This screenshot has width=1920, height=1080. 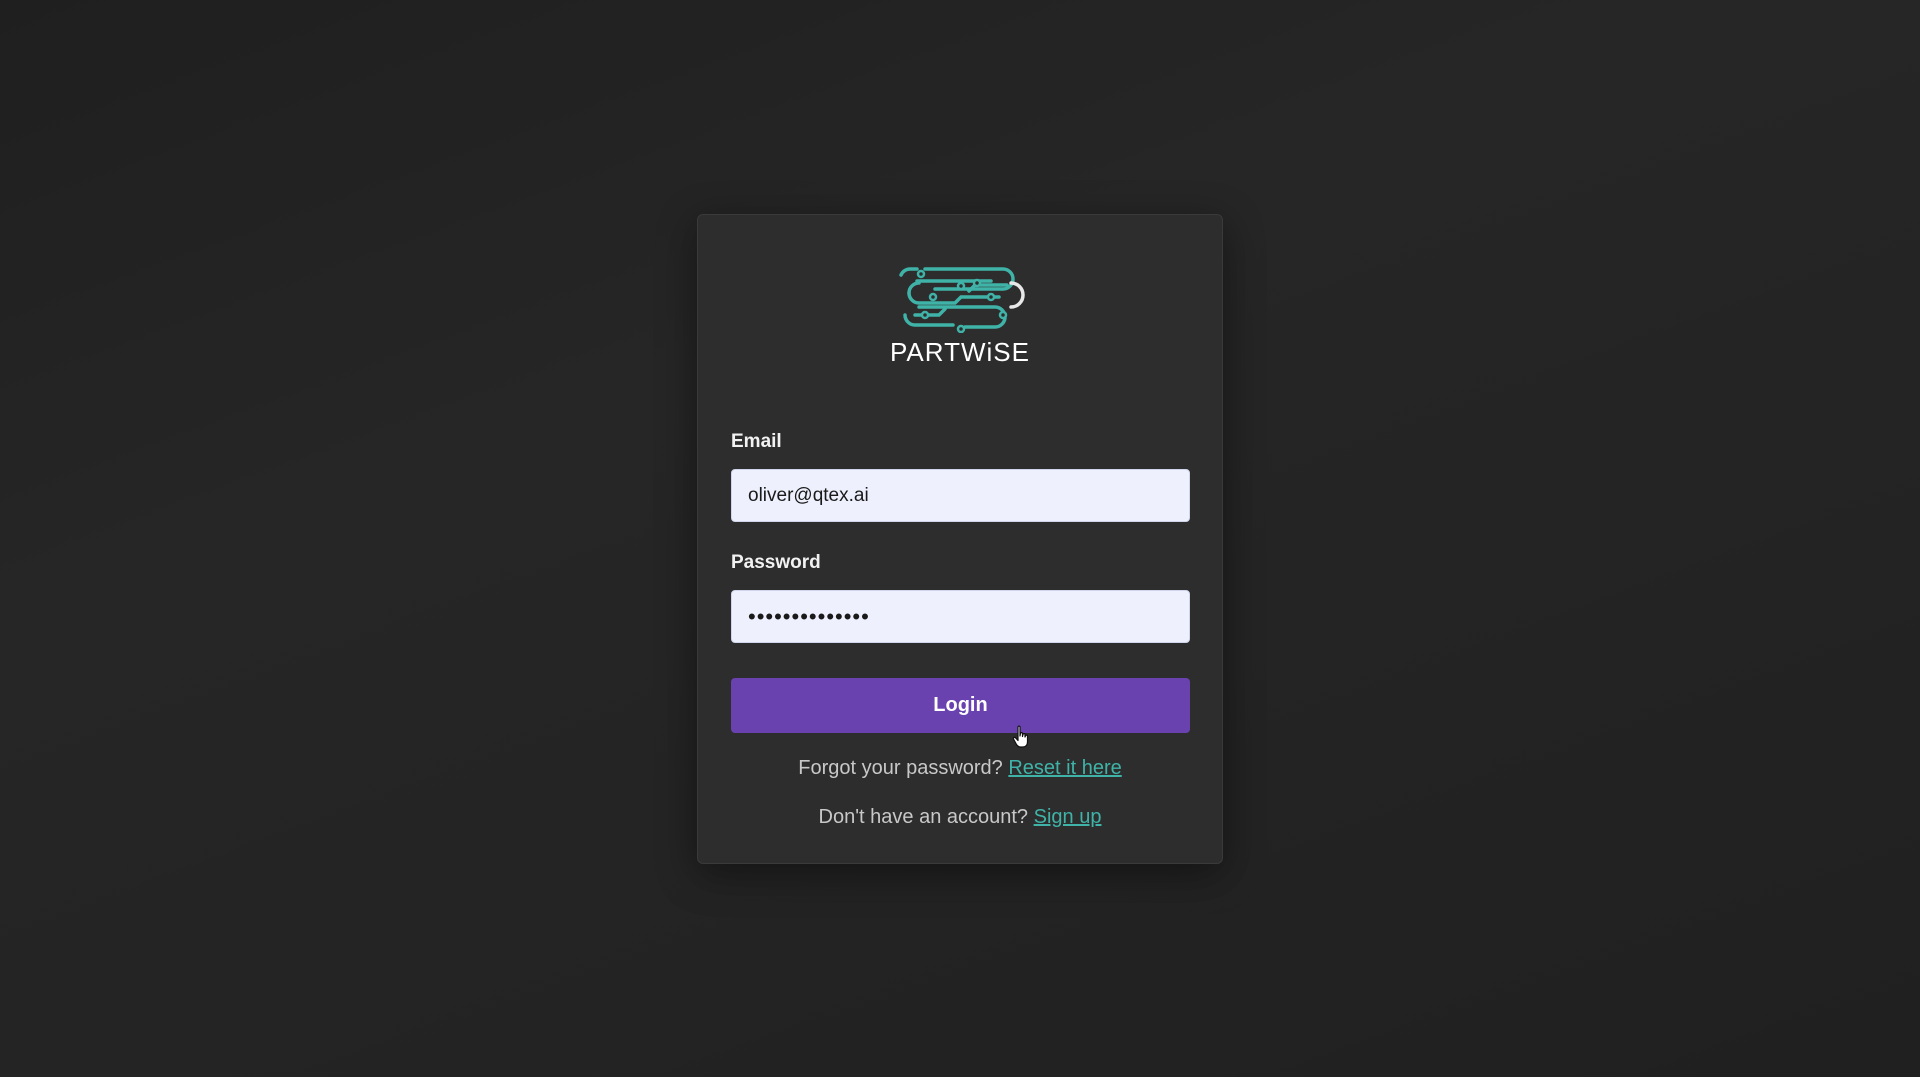 I want to click on password-field, so click(x=960, y=616).